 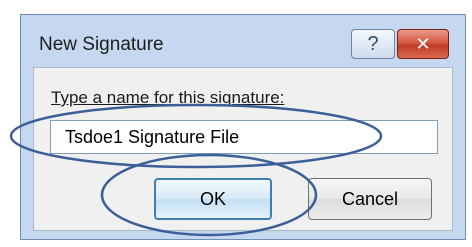 I want to click on signature-name-input, so click(x=244, y=137).